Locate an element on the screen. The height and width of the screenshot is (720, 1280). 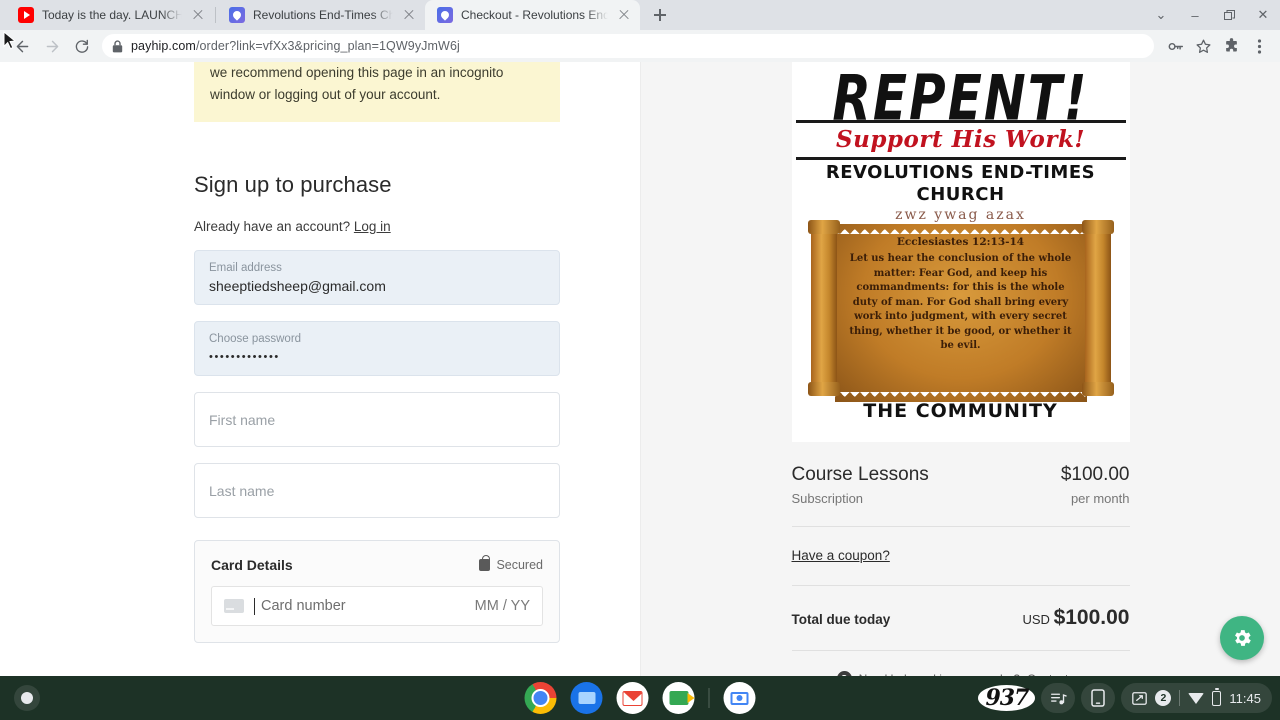
tab-title: Revolutions End-Times Church is located at coordinates (323, 15).